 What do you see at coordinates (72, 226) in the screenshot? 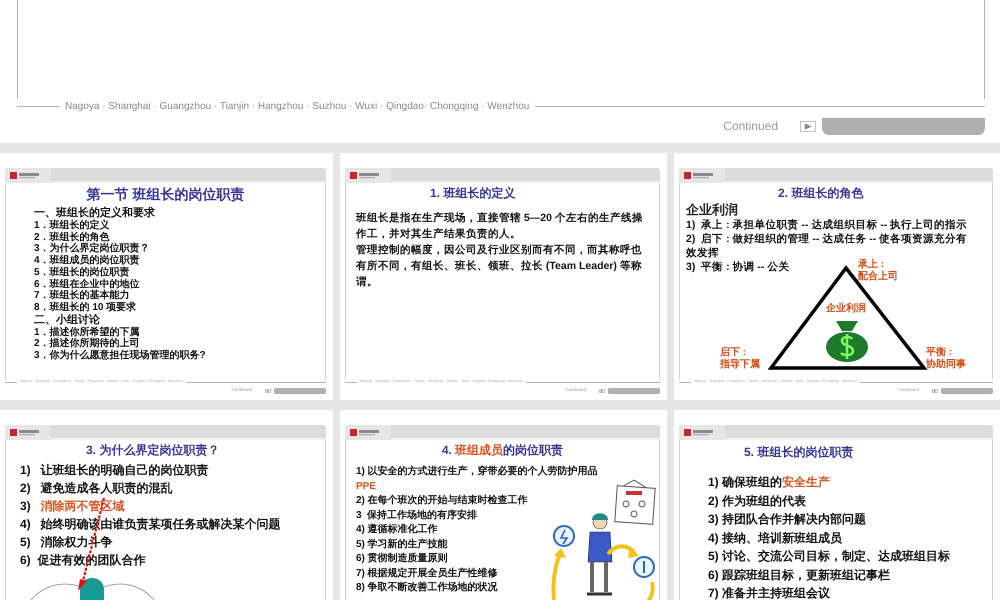
I see `outline-item: 1．班组长的定义` at bounding box center [72, 226].